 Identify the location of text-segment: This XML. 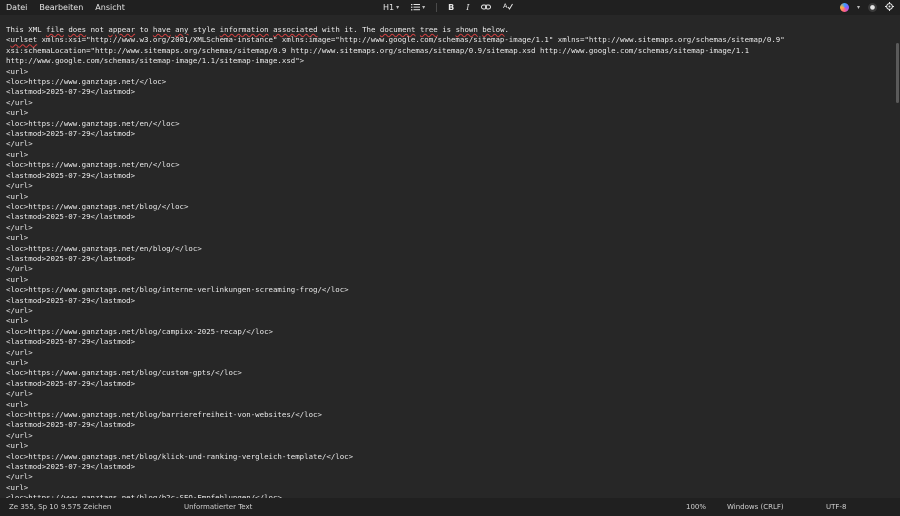
(26, 29).